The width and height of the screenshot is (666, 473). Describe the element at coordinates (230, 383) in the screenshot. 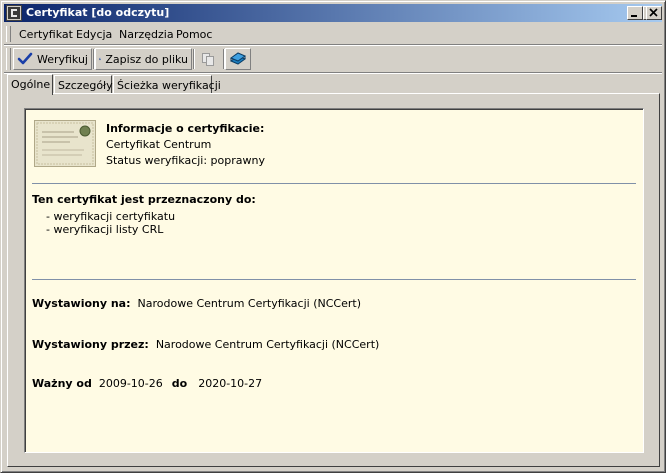

I see `valid-to-date: 2020-10-27` at that location.